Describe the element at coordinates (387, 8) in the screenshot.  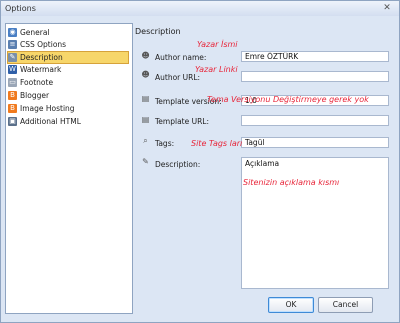
I see `close-button: ✕` at that location.